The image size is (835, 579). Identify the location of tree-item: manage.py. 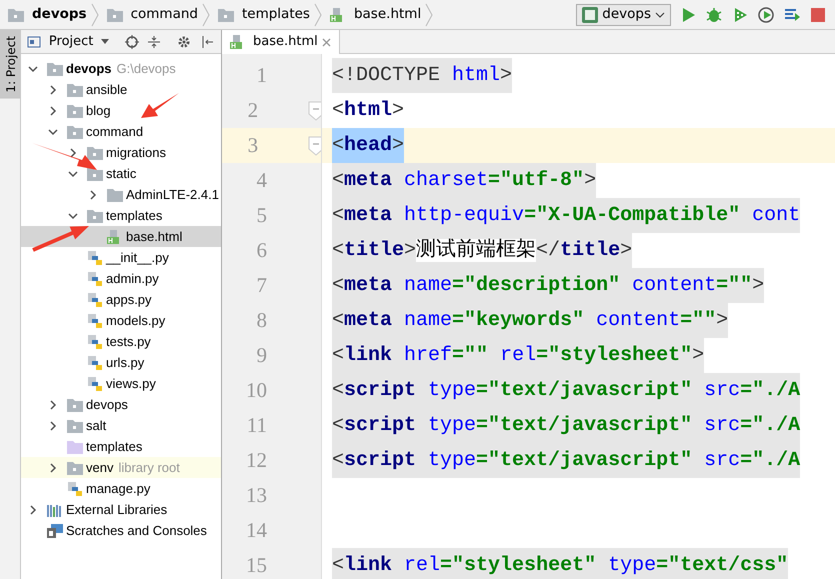
(121, 488).